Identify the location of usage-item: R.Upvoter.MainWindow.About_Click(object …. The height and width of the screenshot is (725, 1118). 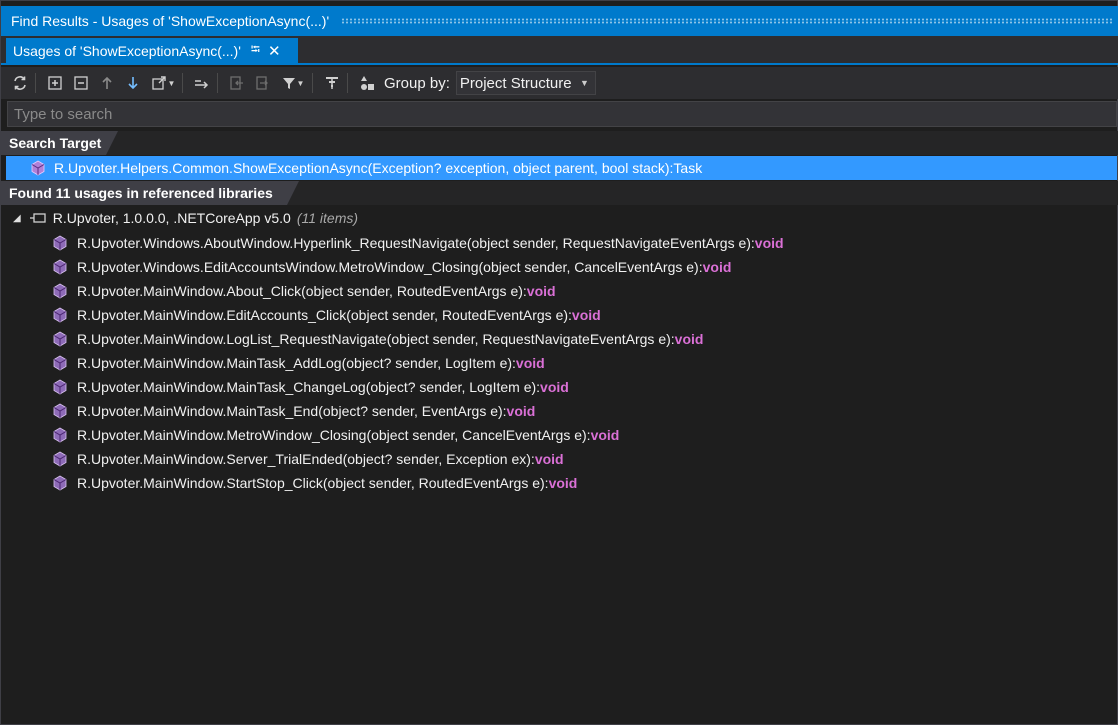
(392, 291).